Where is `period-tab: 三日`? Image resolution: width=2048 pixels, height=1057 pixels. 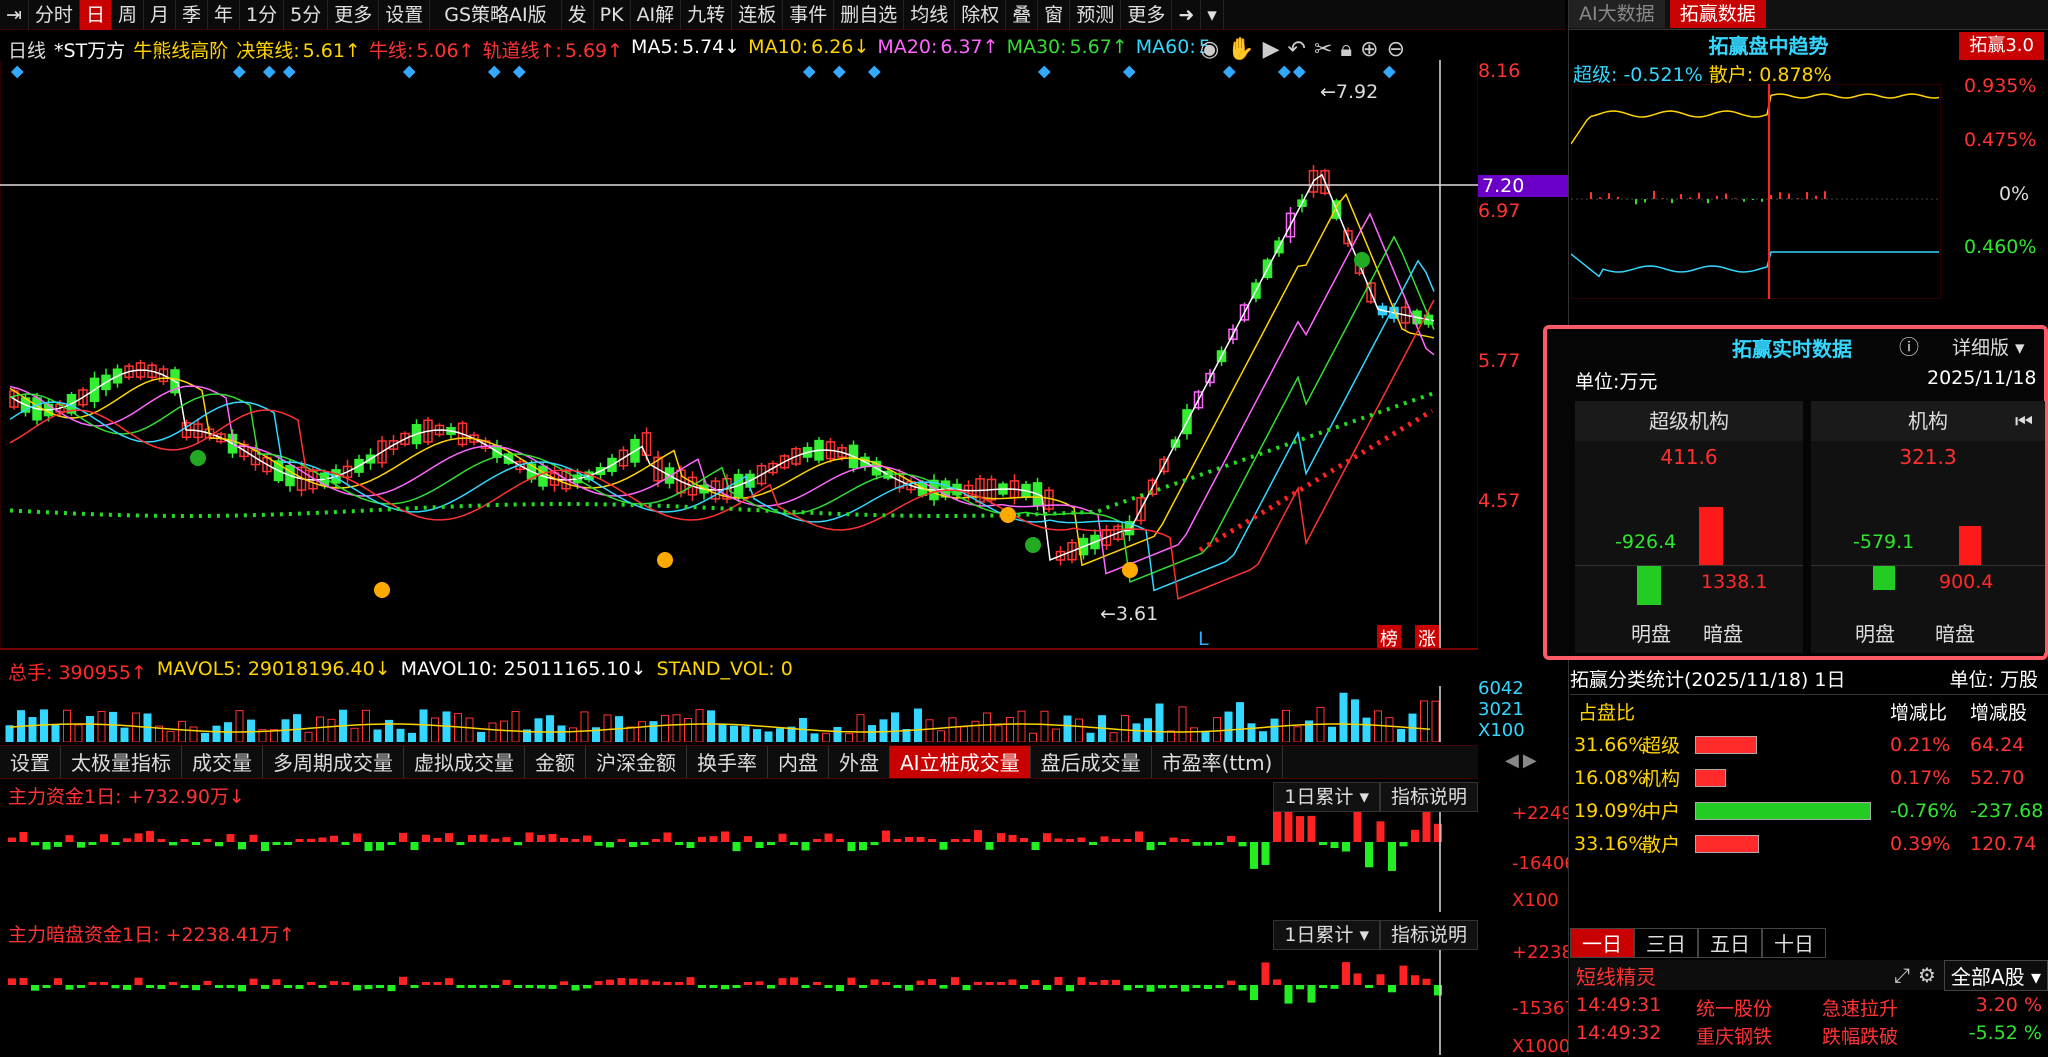 period-tab: 三日 is located at coordinates (1666, 943).